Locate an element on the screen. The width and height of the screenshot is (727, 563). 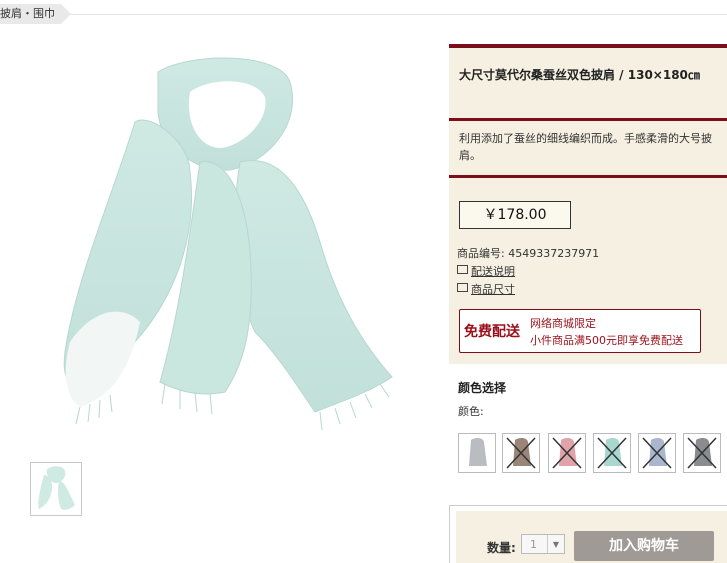
cart-box: 数量: 1 ▼ 加入购物车 is located at coordinates (588, 534).